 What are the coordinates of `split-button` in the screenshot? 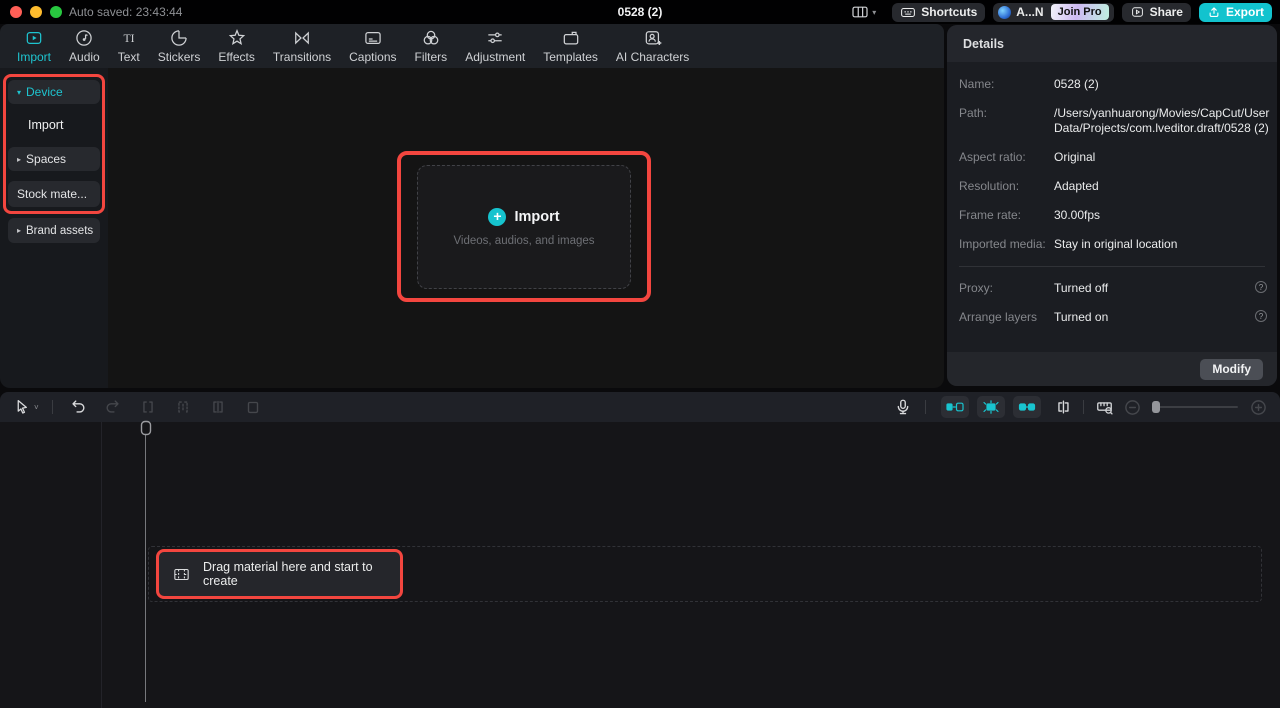 It's located at (148, 407).